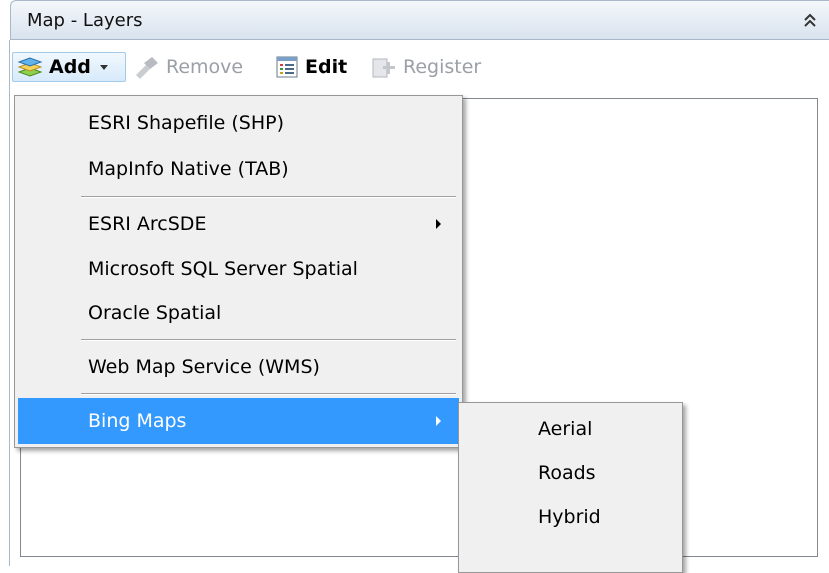 The image size is (829, 573). Describe the element at coordinates (238, 224) in the screenshot. I see `menu-item-esri-arcsde: ESRI ArcSDE` at that location.